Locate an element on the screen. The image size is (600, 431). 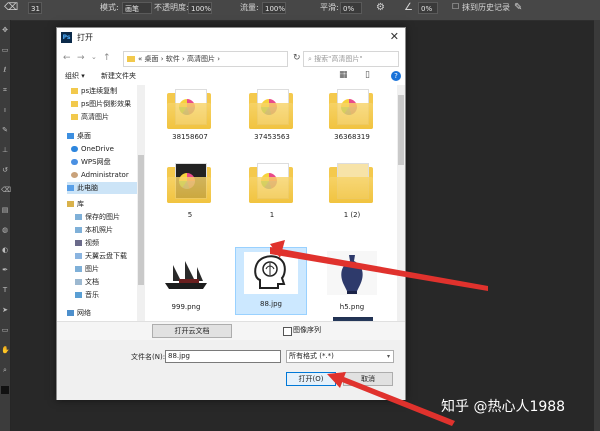
forward-arrow-icon: → is located at coordinates (81, 58).